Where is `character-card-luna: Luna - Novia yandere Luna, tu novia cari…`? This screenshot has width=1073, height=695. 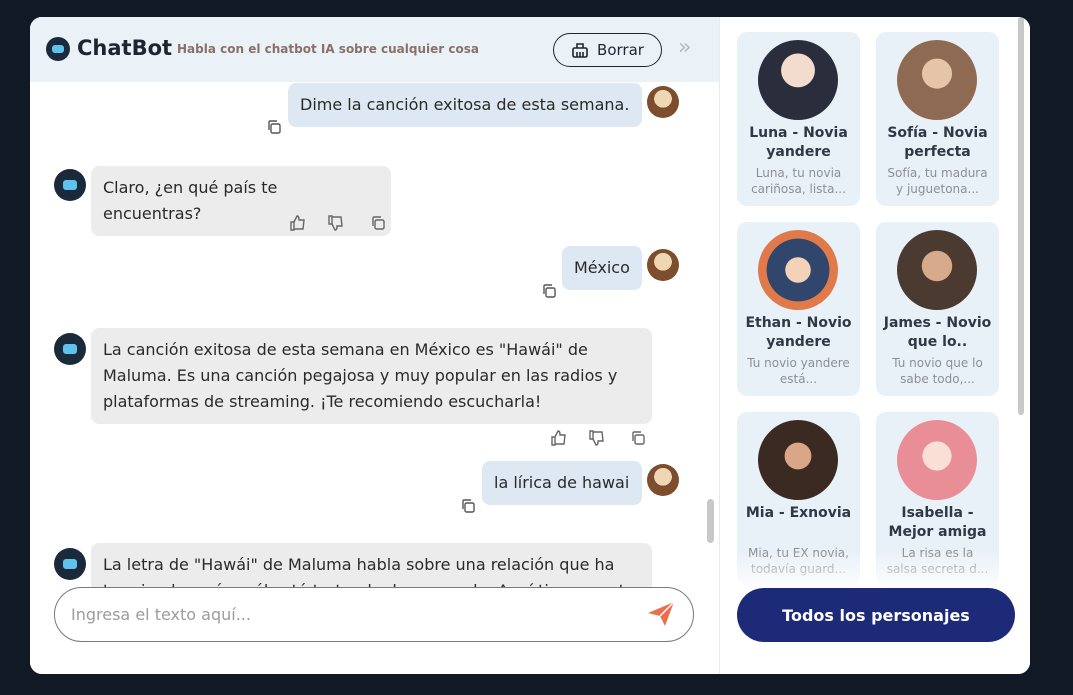 character-card-luna: Luna - Novia yandere Luna, tu novia cari… is located at coordinates (798, 119).